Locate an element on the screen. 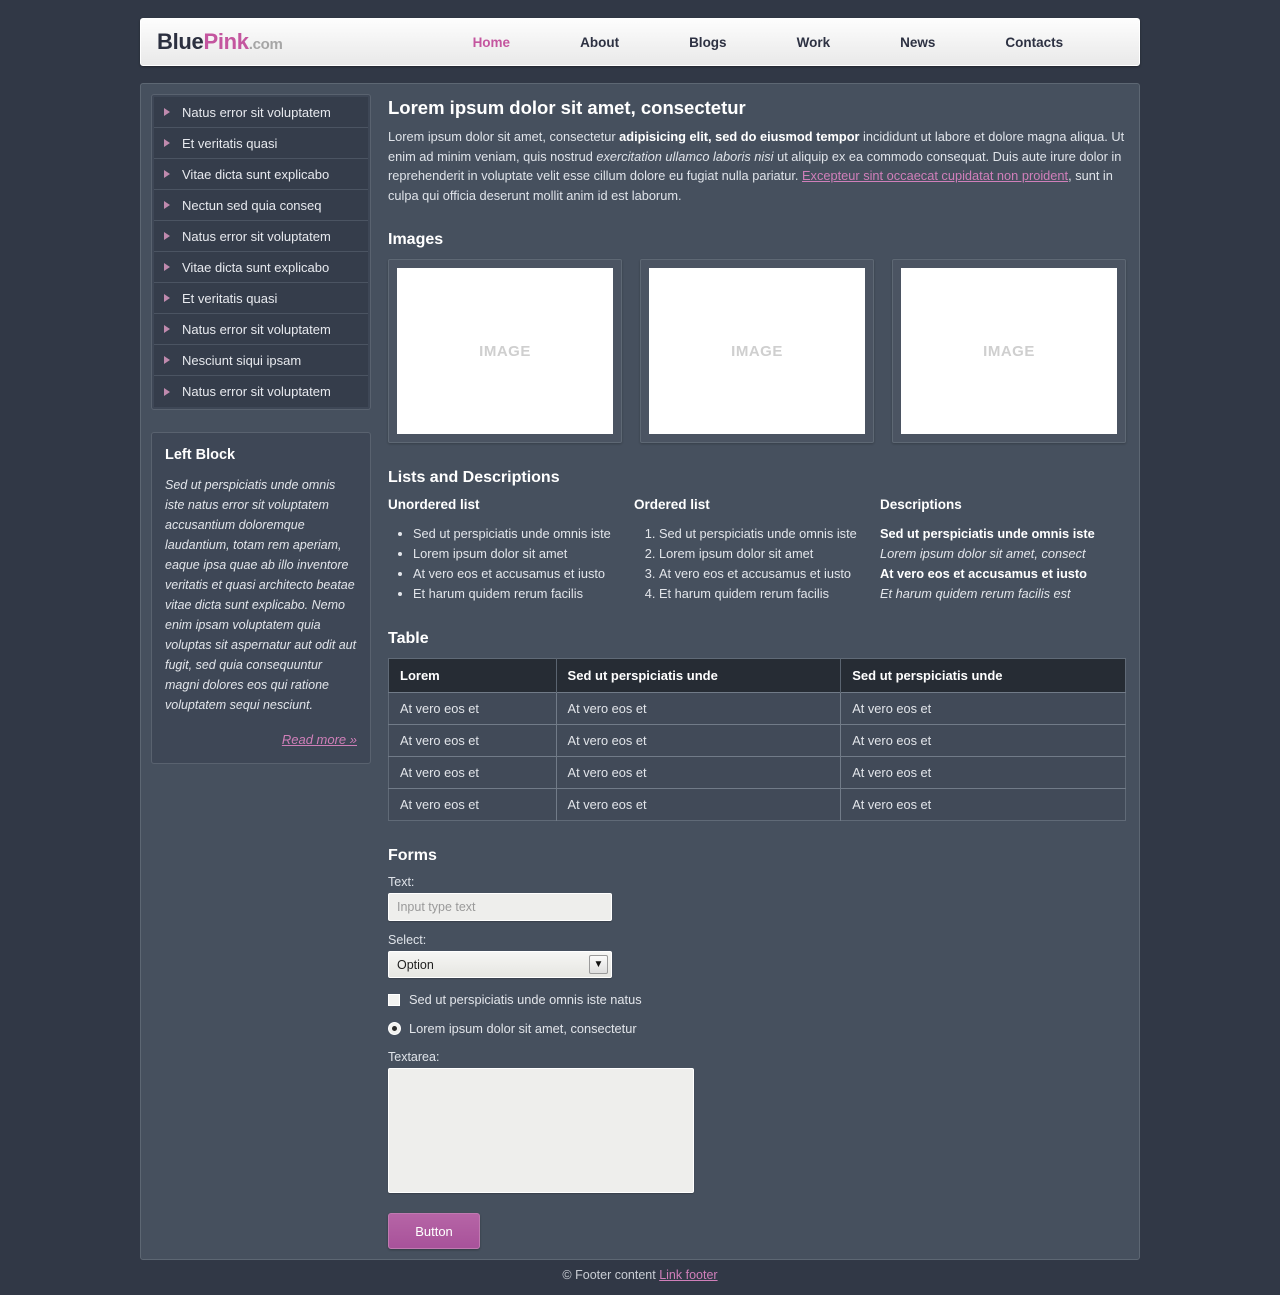  image-card-1: IMAGE is located at coordinates (757, 351).